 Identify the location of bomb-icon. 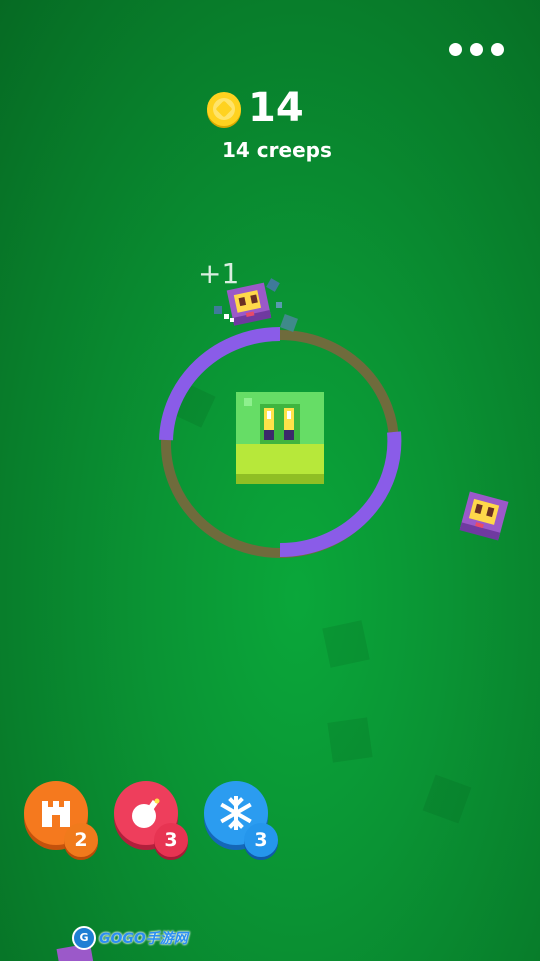
(146, 813).